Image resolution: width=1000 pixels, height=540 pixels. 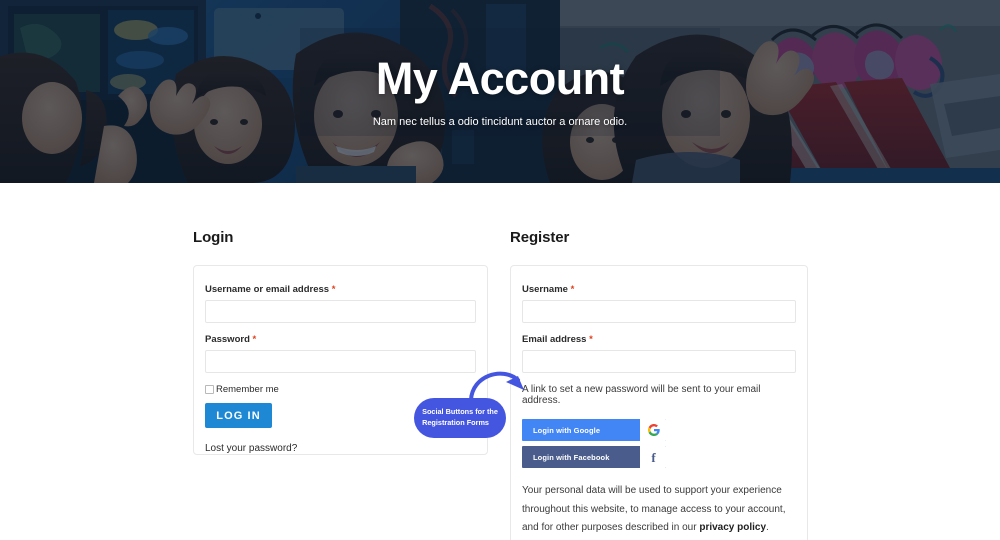 I want to click on privacy-notice-tail: ., so click(x=767, y=527).